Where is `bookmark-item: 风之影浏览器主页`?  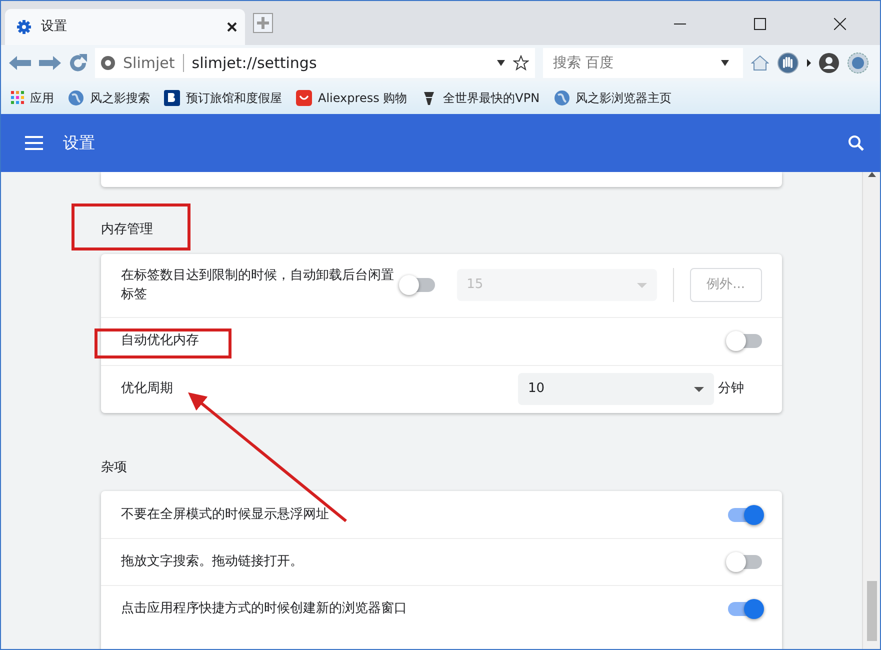
bookmark-item: 风之影浏览器主页 is located at coordinates (613, 97).